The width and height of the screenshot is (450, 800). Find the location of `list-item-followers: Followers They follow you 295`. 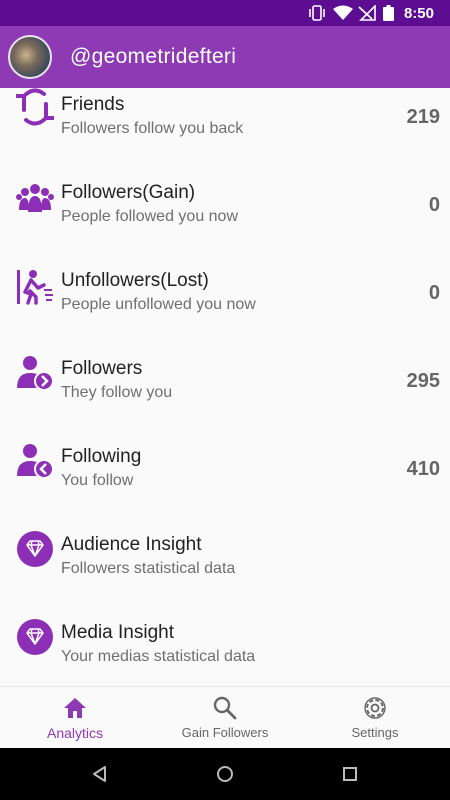

list-item-followers: Followers They follow you 295 is located at coordinates (225, 388).